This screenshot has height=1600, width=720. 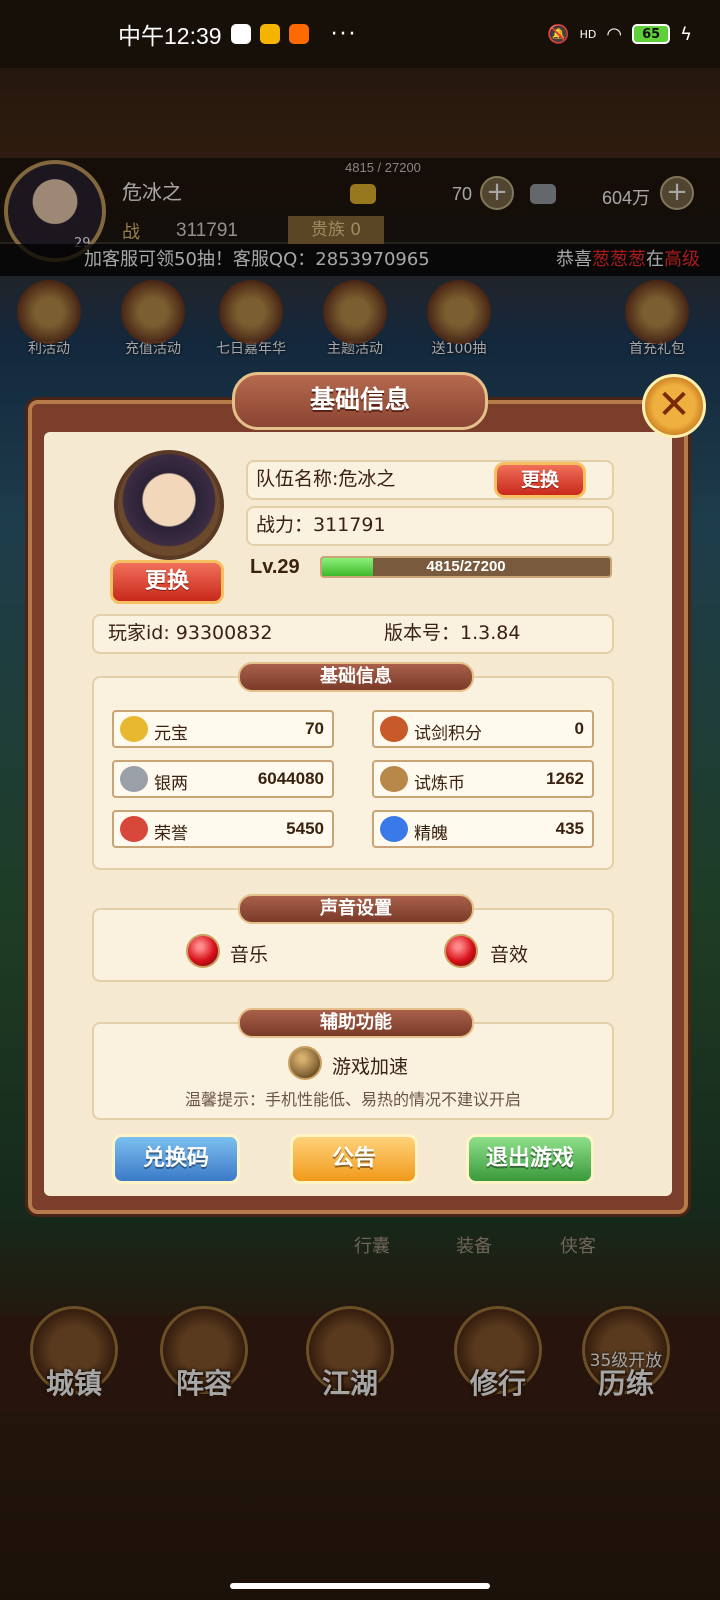 What do you see at coordinates (249, 955) in the screenshot?
I see `music-label: 音乐` at bounding box center [249, 955].